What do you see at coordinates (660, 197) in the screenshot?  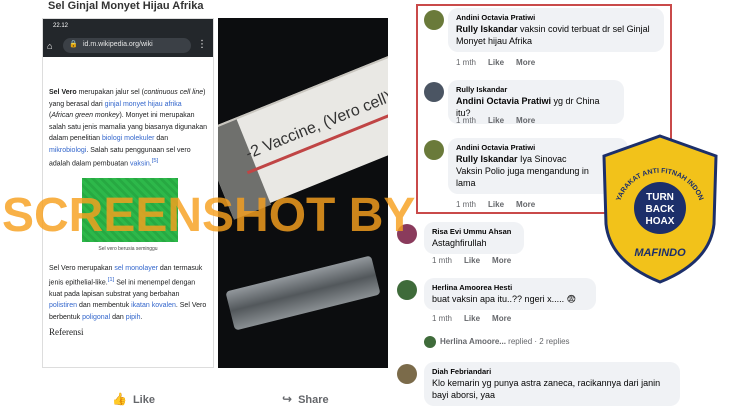 I see `badge-line1: TURN` at bounding box center [660, 197].